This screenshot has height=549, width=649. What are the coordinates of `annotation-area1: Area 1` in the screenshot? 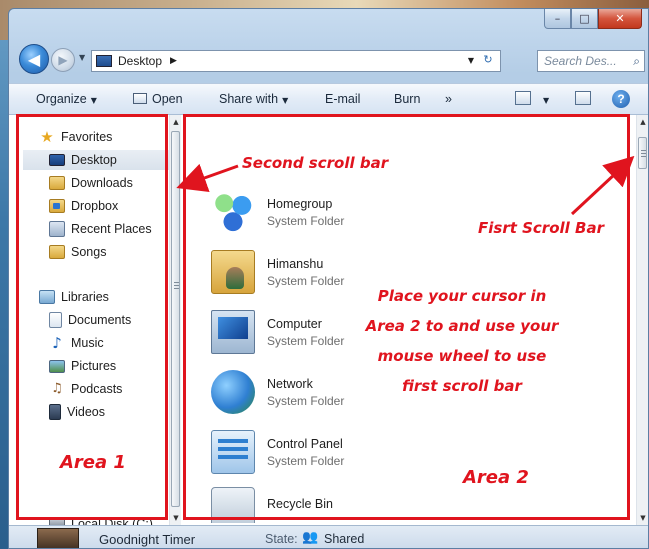 It's located at (93, 462).